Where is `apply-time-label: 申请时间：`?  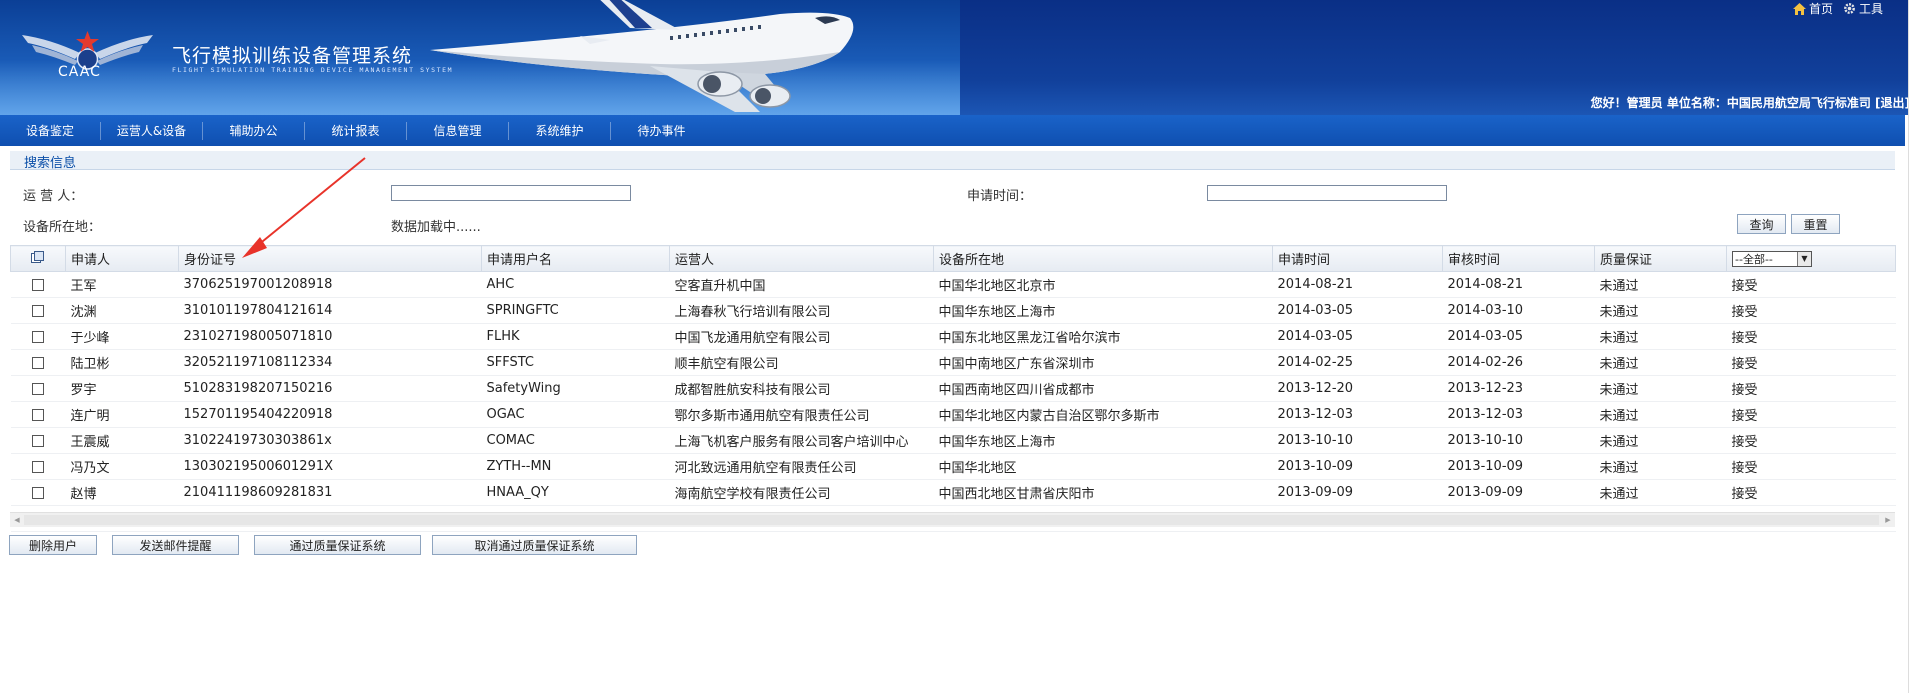 apply-time-label: 申请时间： is located at coordinates (1000, 196).